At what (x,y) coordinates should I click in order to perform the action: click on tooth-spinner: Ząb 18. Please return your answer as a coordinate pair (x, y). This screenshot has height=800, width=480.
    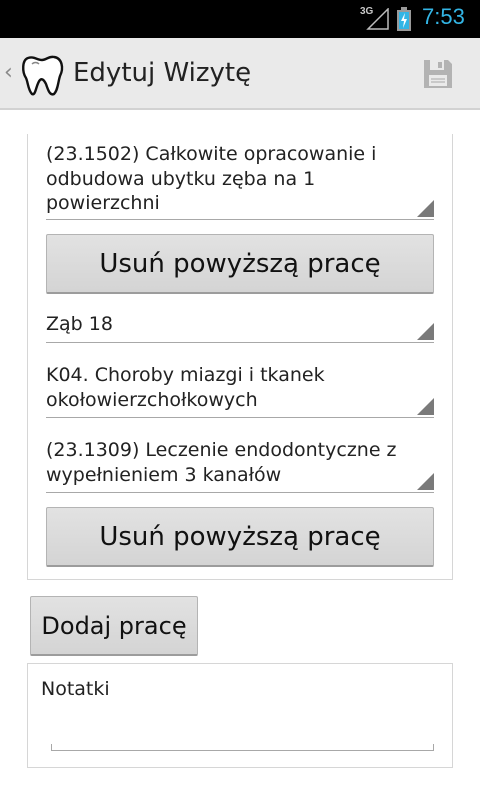
    Looking at the image, I should click on (240, 327).